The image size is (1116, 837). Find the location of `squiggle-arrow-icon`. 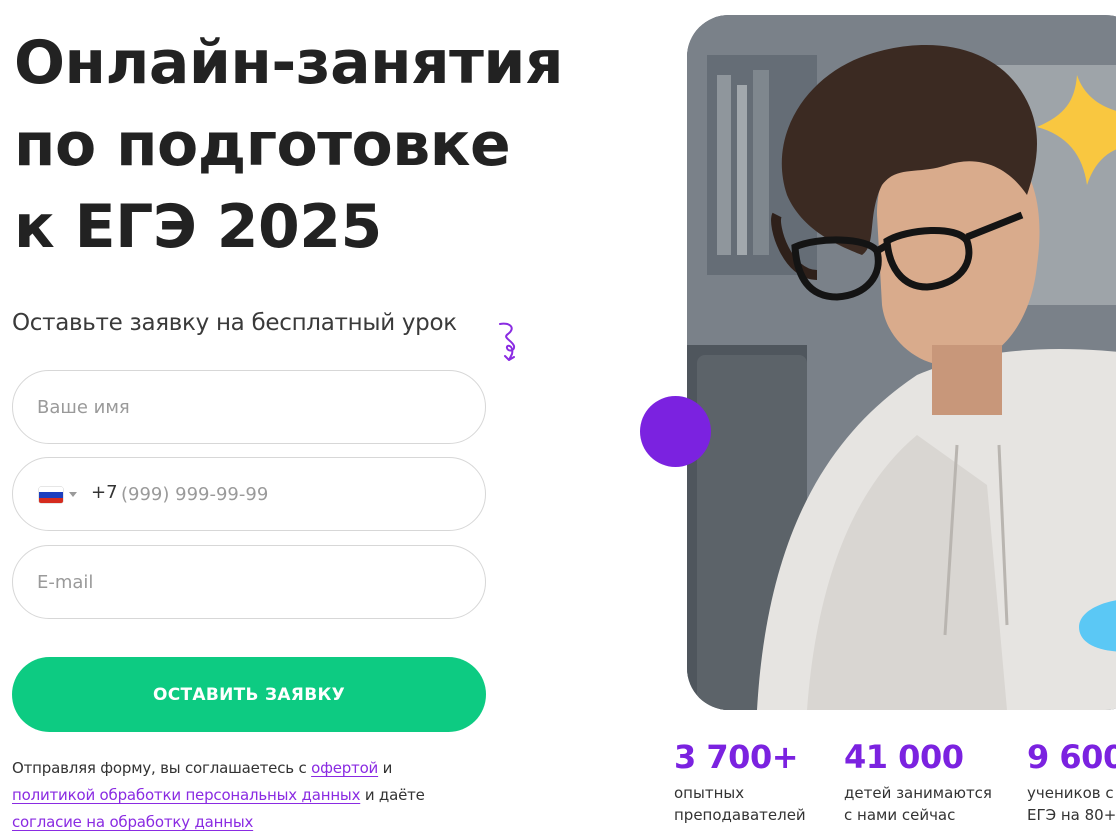

squiggle-arrow-icon is located at coordinates (507, 341).